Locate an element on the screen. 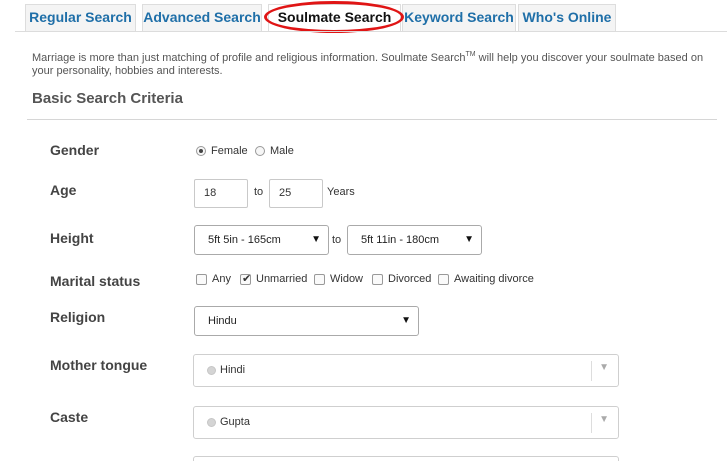 Image resolution: width=727 pixels, height=461 pixels. height-to-select: 5ft 11in - 180cm ▼ is located at coordinates (414, 240).